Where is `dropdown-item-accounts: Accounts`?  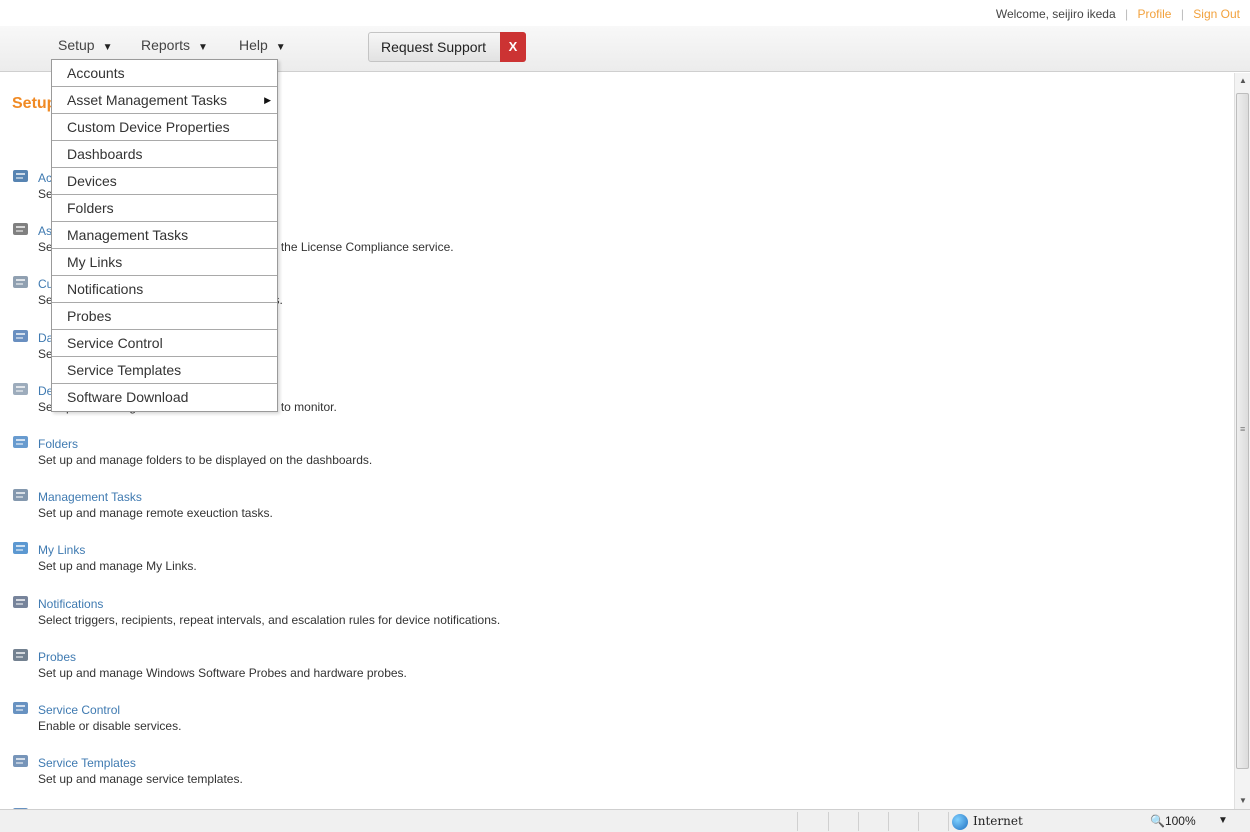 dropdown-item-accounts: Accounts is located at coordinates (164, 73).